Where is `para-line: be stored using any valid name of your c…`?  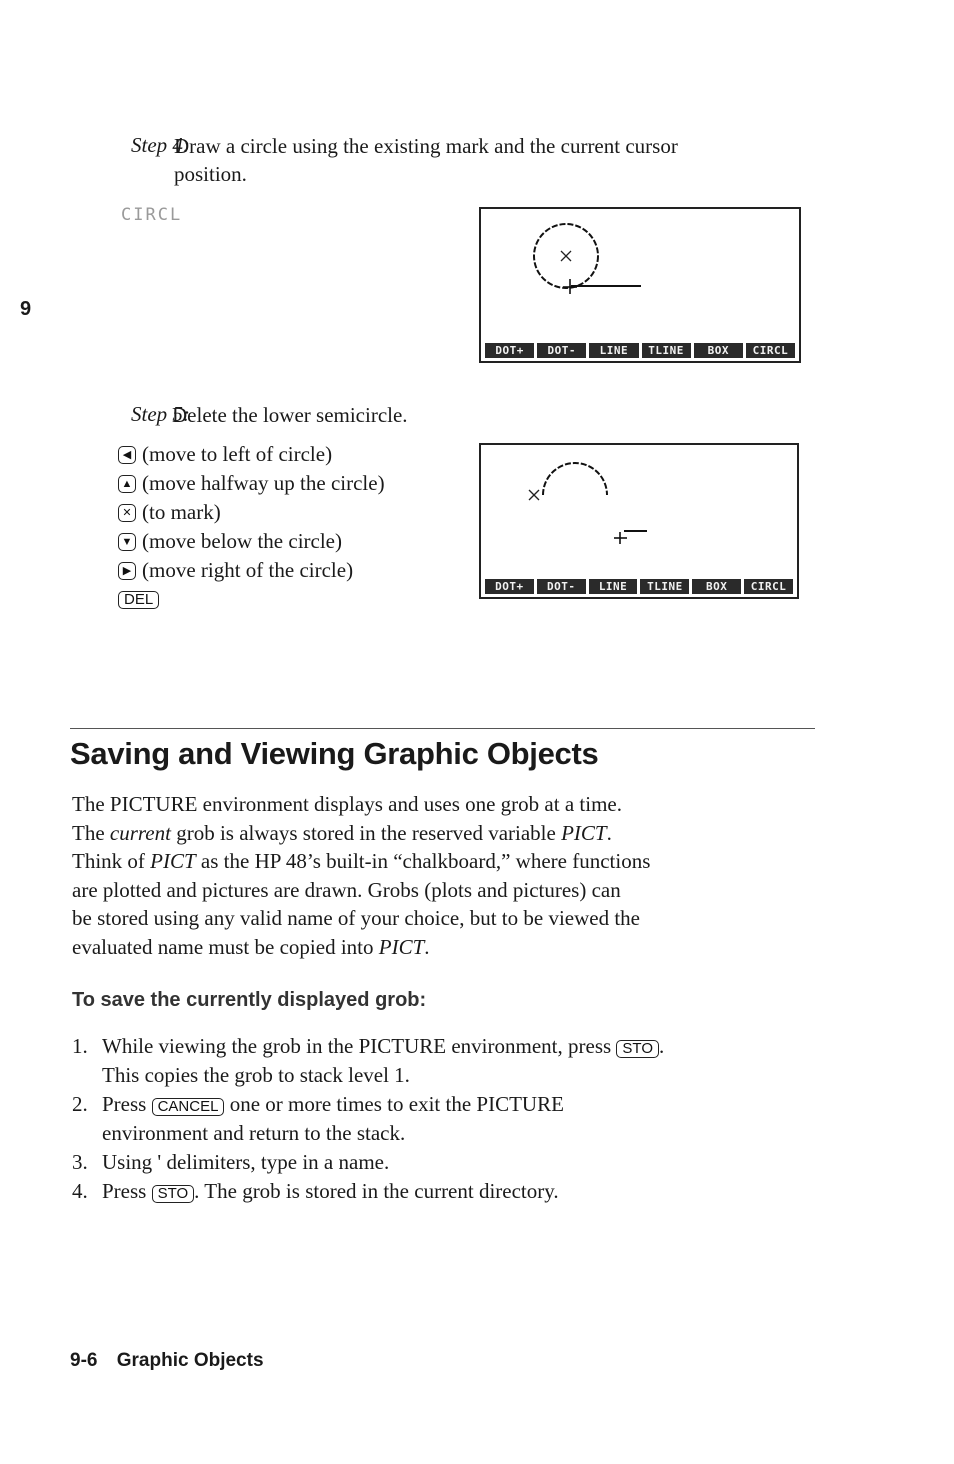 para-line: be stored using any valid name of your c… is located at coordinates (442, 918).